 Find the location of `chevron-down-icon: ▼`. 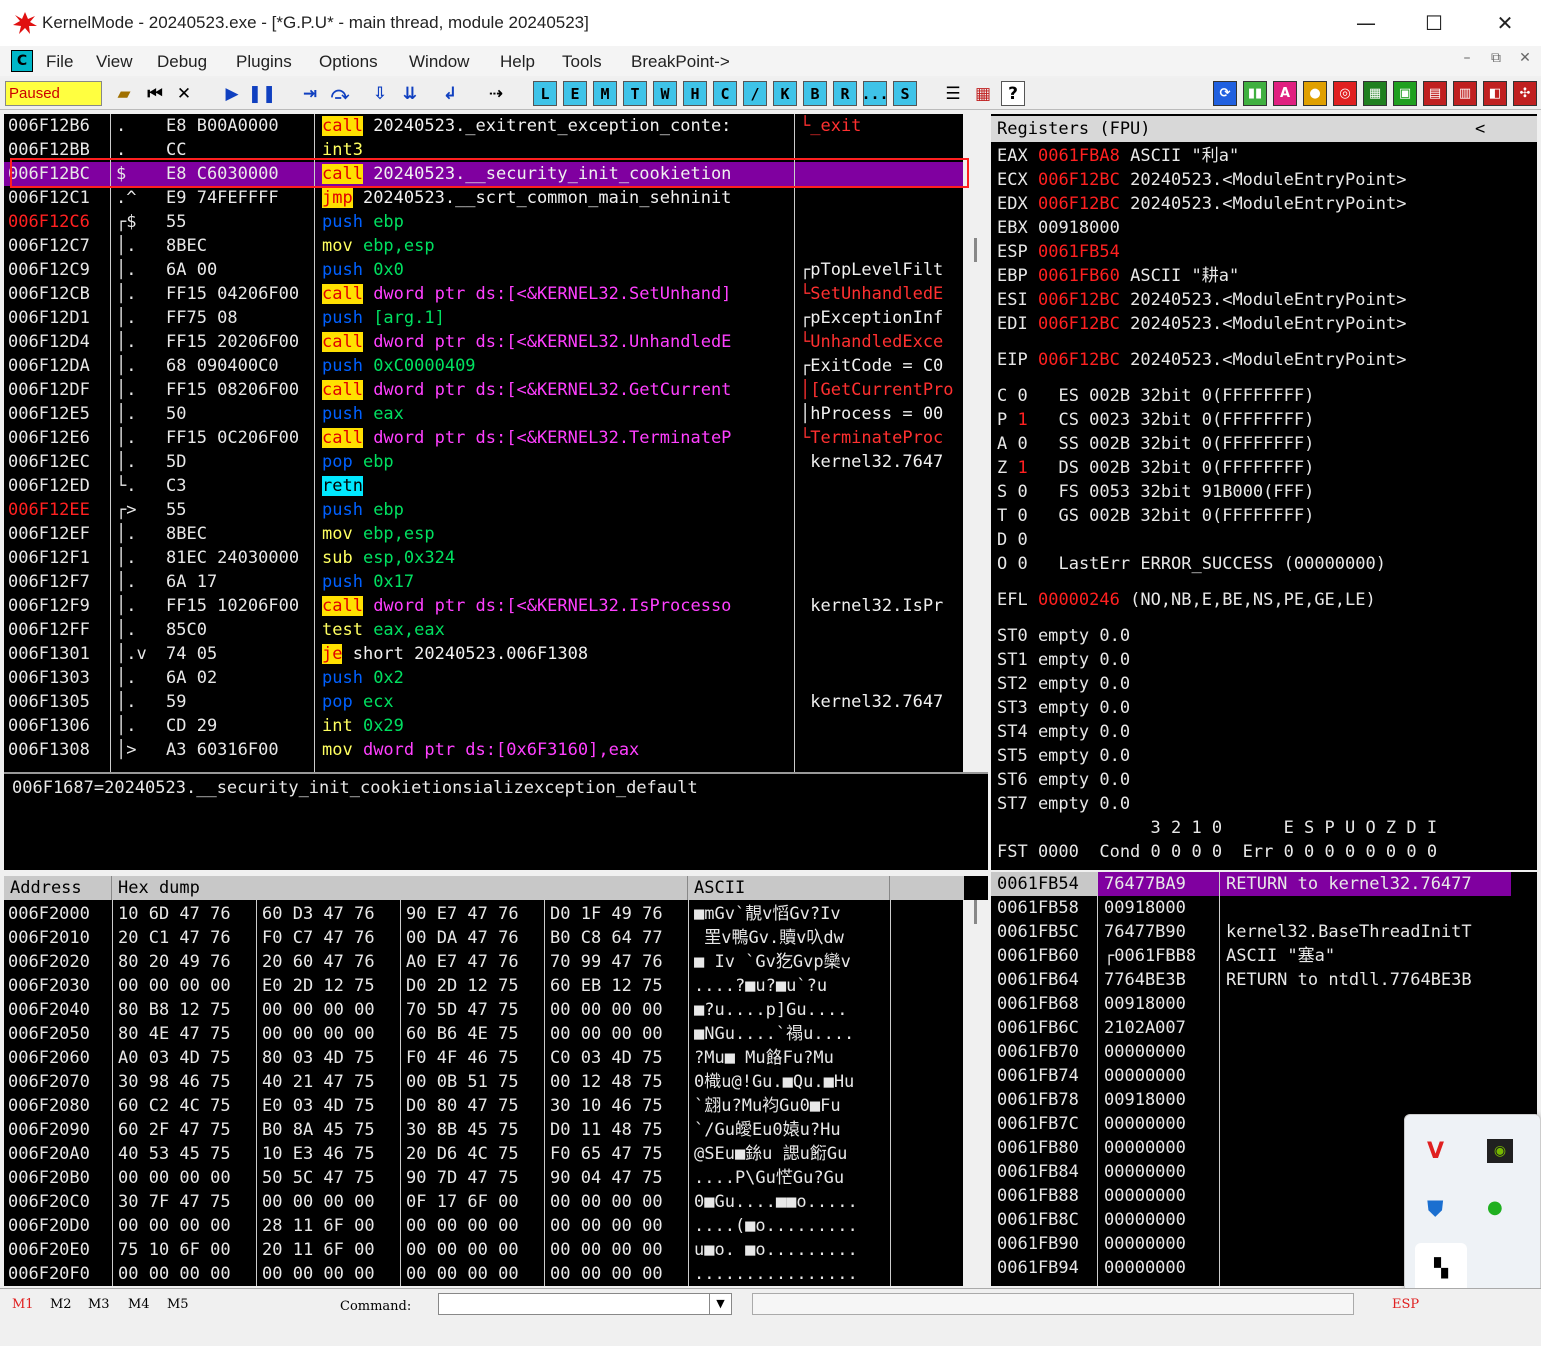

chevron-down-icon: ▼ is located at coordinates (720, 1304).